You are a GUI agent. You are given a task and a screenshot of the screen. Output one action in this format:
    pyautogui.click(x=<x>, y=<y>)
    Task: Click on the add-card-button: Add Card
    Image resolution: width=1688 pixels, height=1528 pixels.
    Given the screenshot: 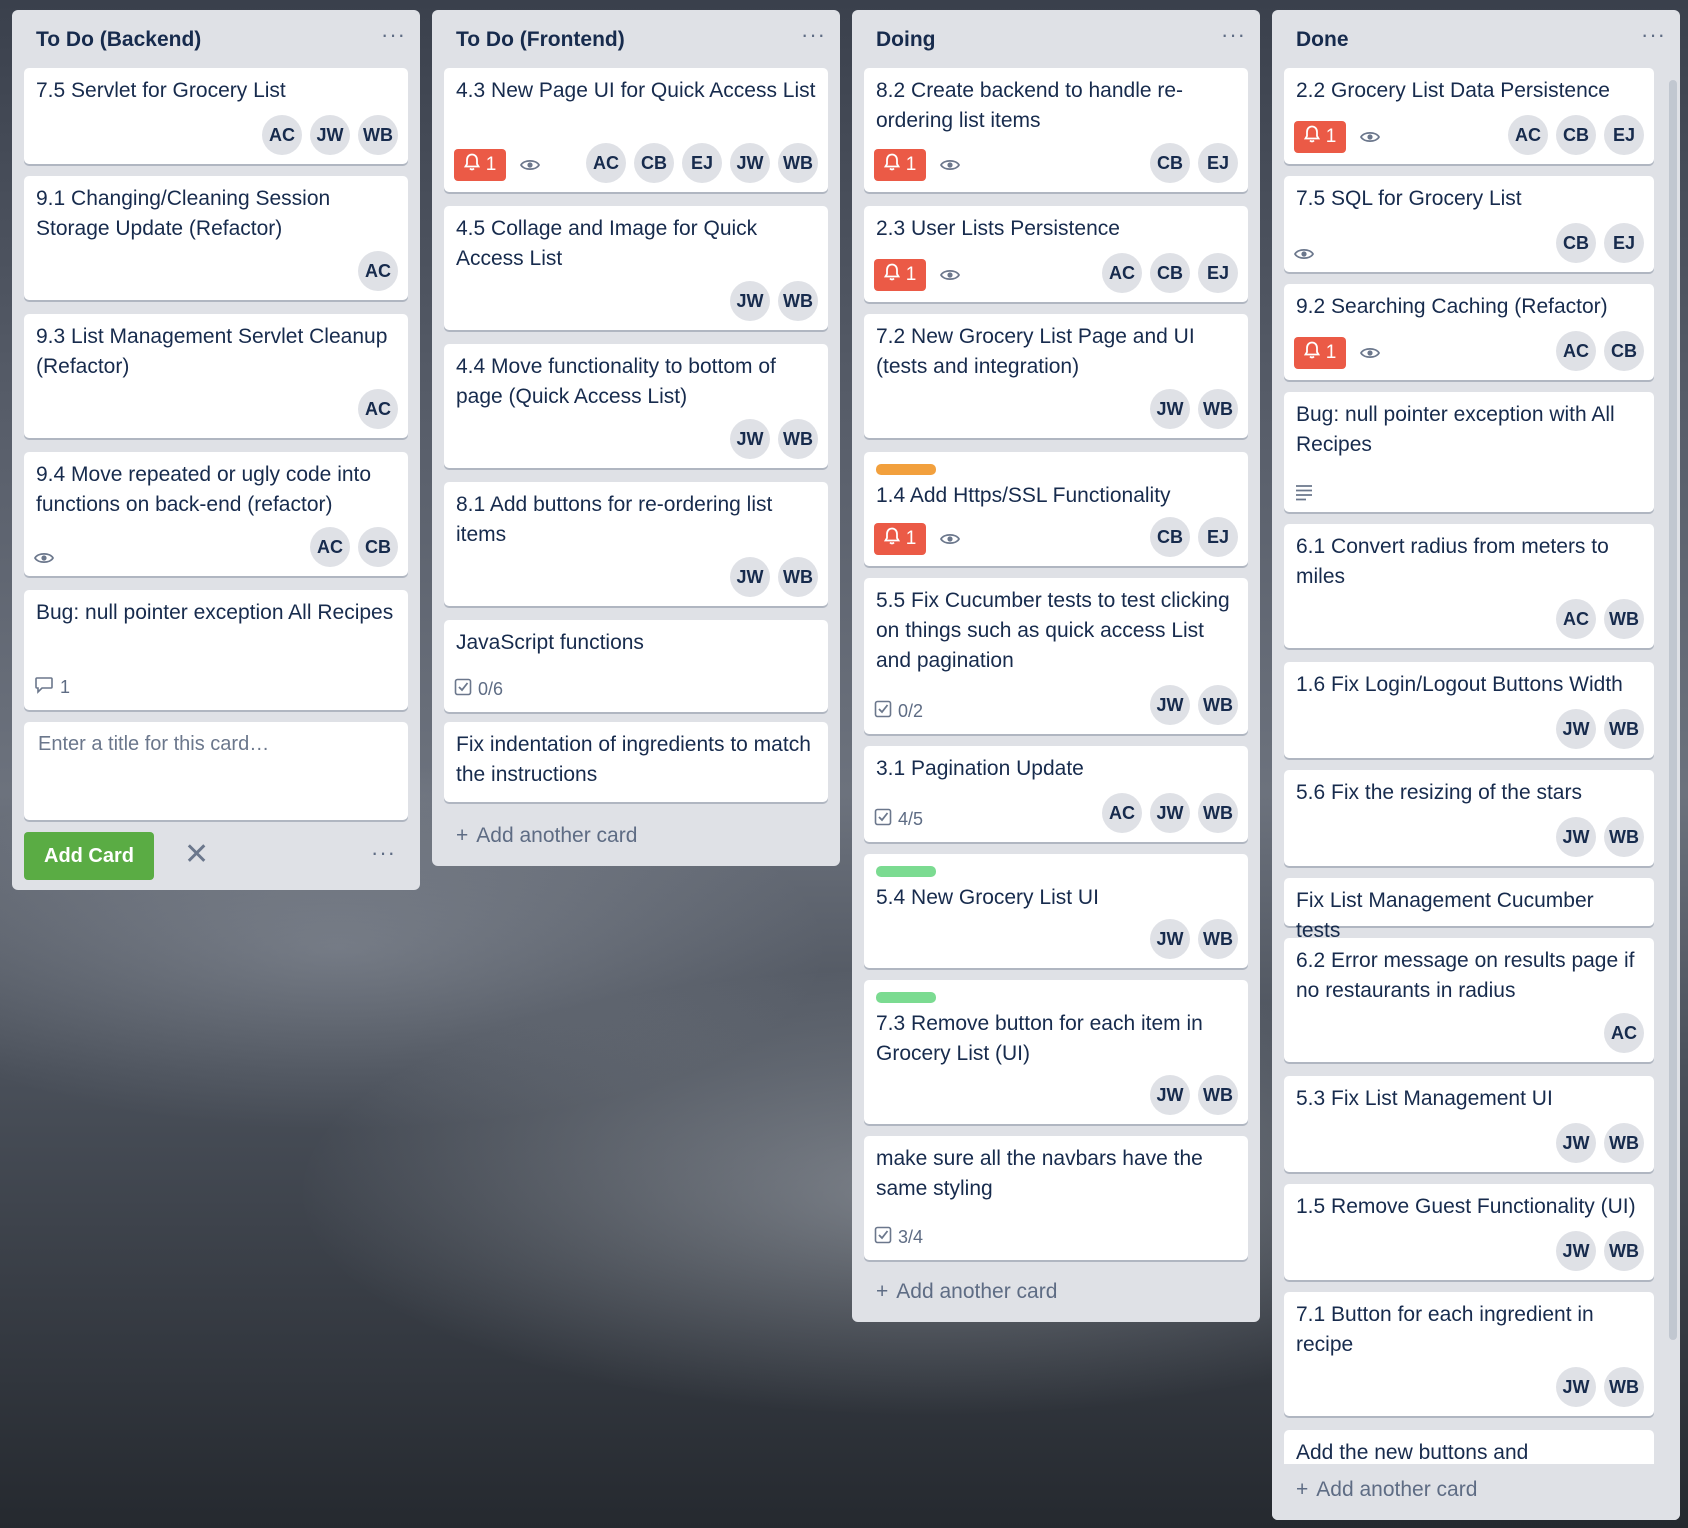 What is the action you would take?
    pyautogui.click(x=89, y=856)
    